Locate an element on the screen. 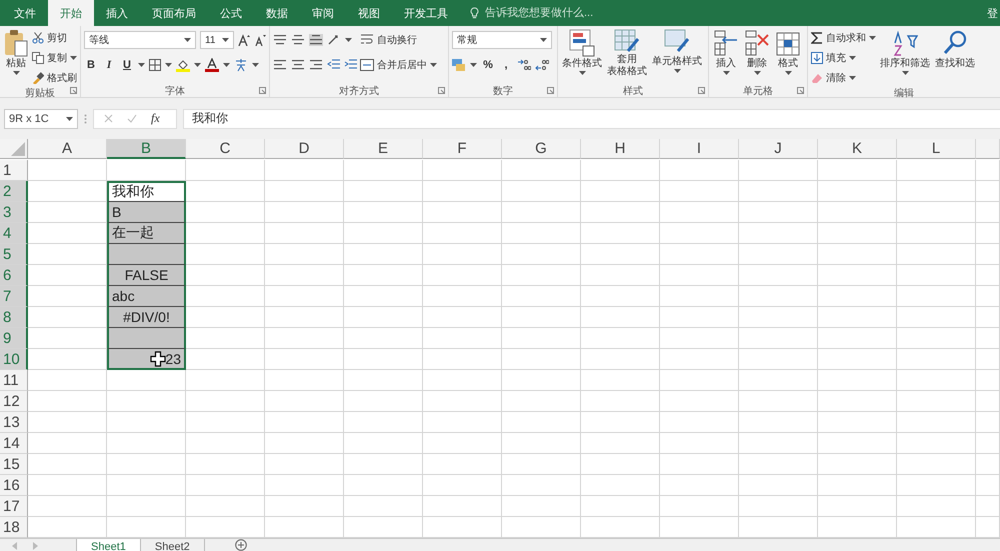  ribbon-tab: 页面布局 is located at coordinates (174, 13).